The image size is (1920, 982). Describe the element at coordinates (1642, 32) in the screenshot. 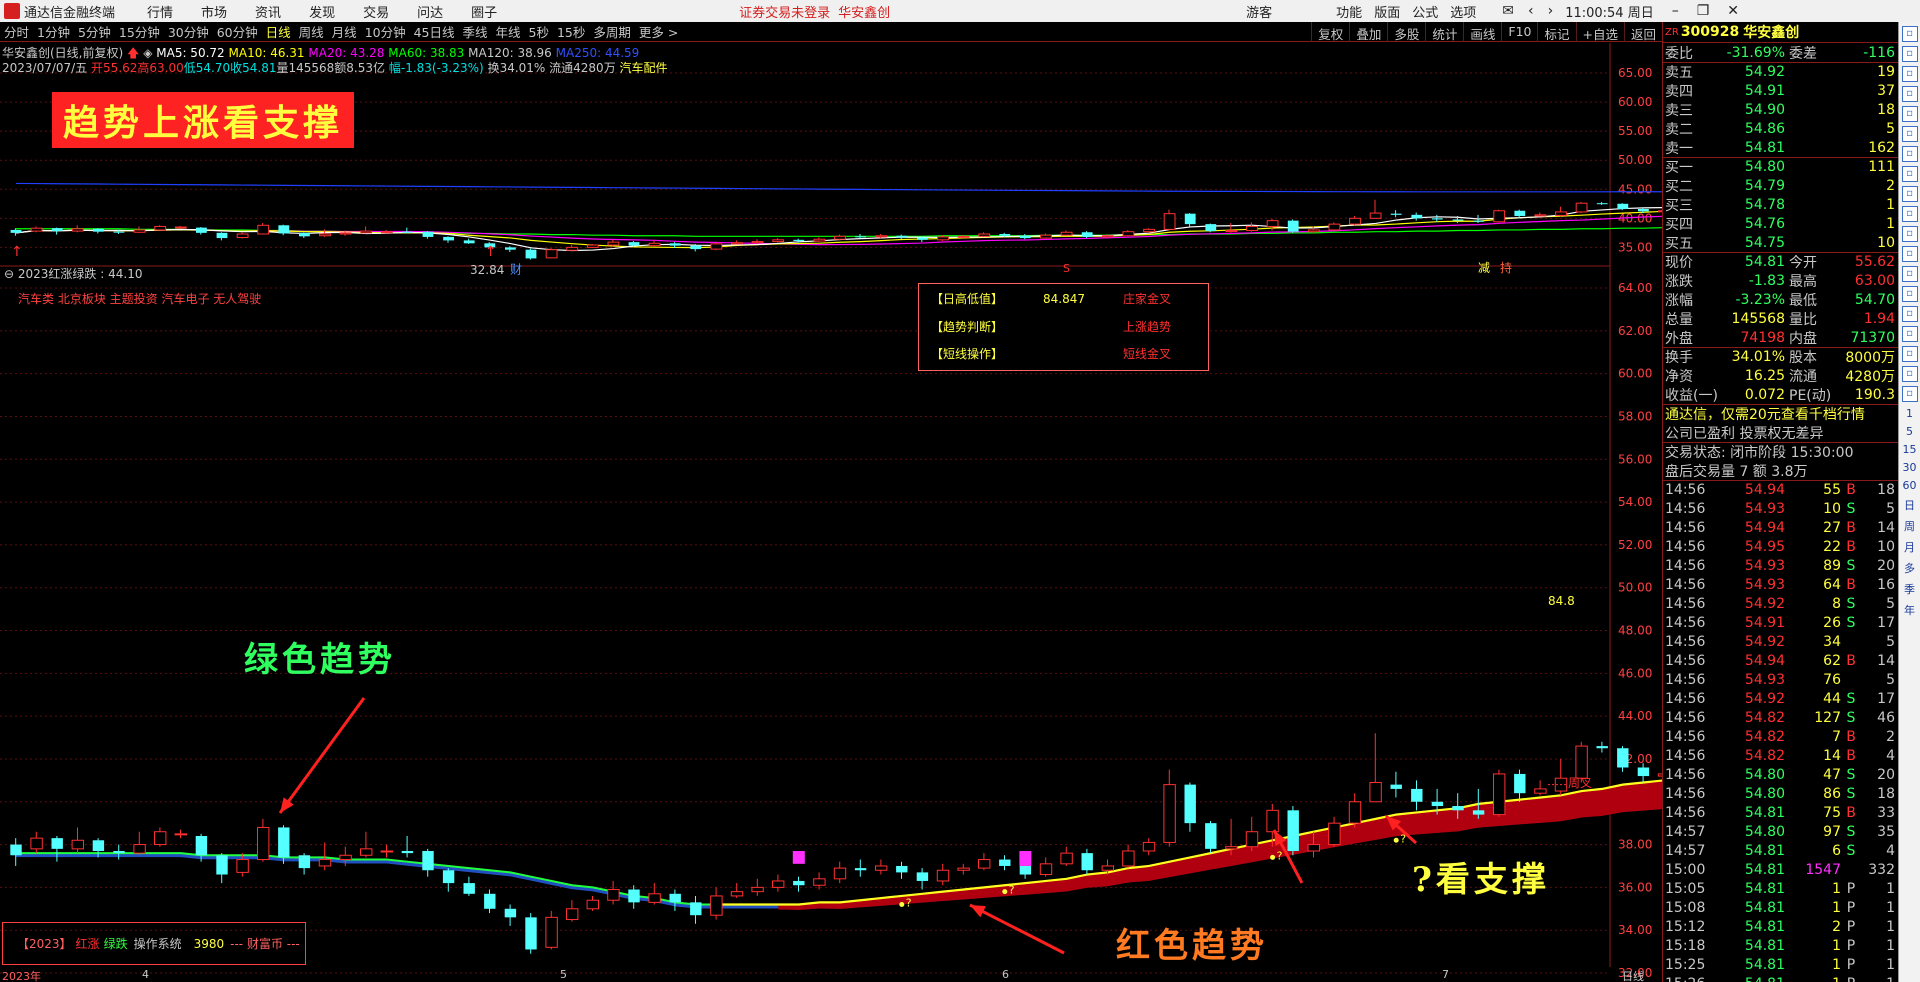

I see `tool-button: 返回` at that location.